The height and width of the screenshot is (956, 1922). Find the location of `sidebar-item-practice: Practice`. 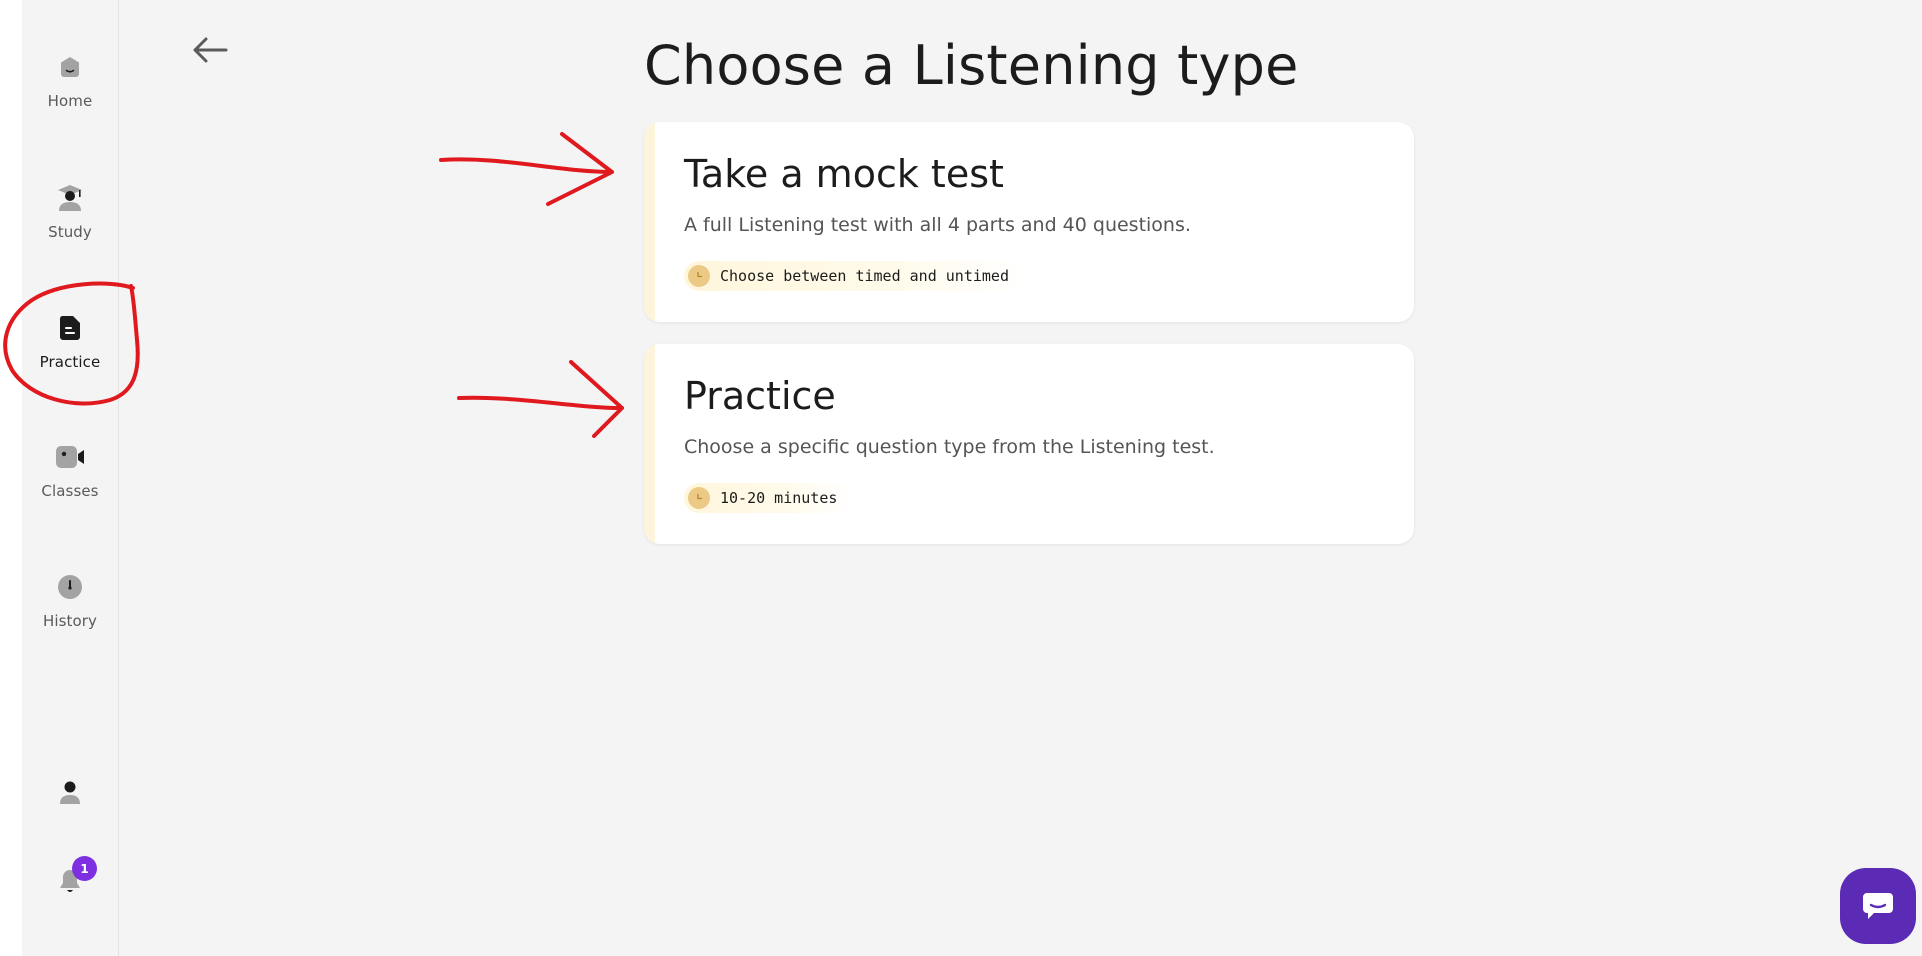

sidebar-item-practice: Practice is located at coordinates (70, 358).